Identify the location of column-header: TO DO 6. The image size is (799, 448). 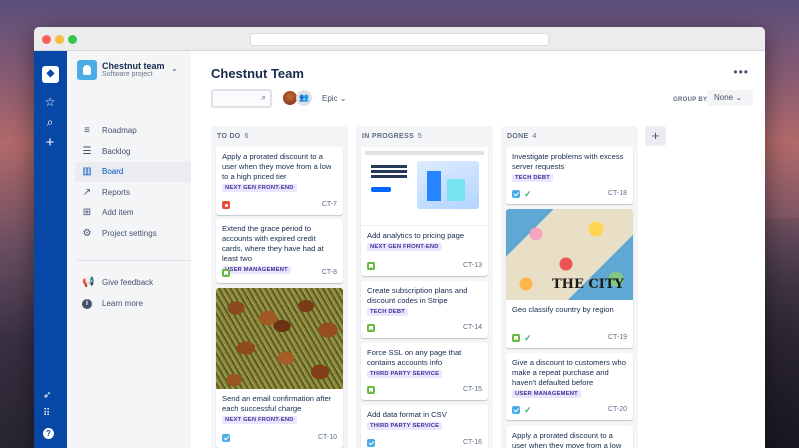
(233, 136).